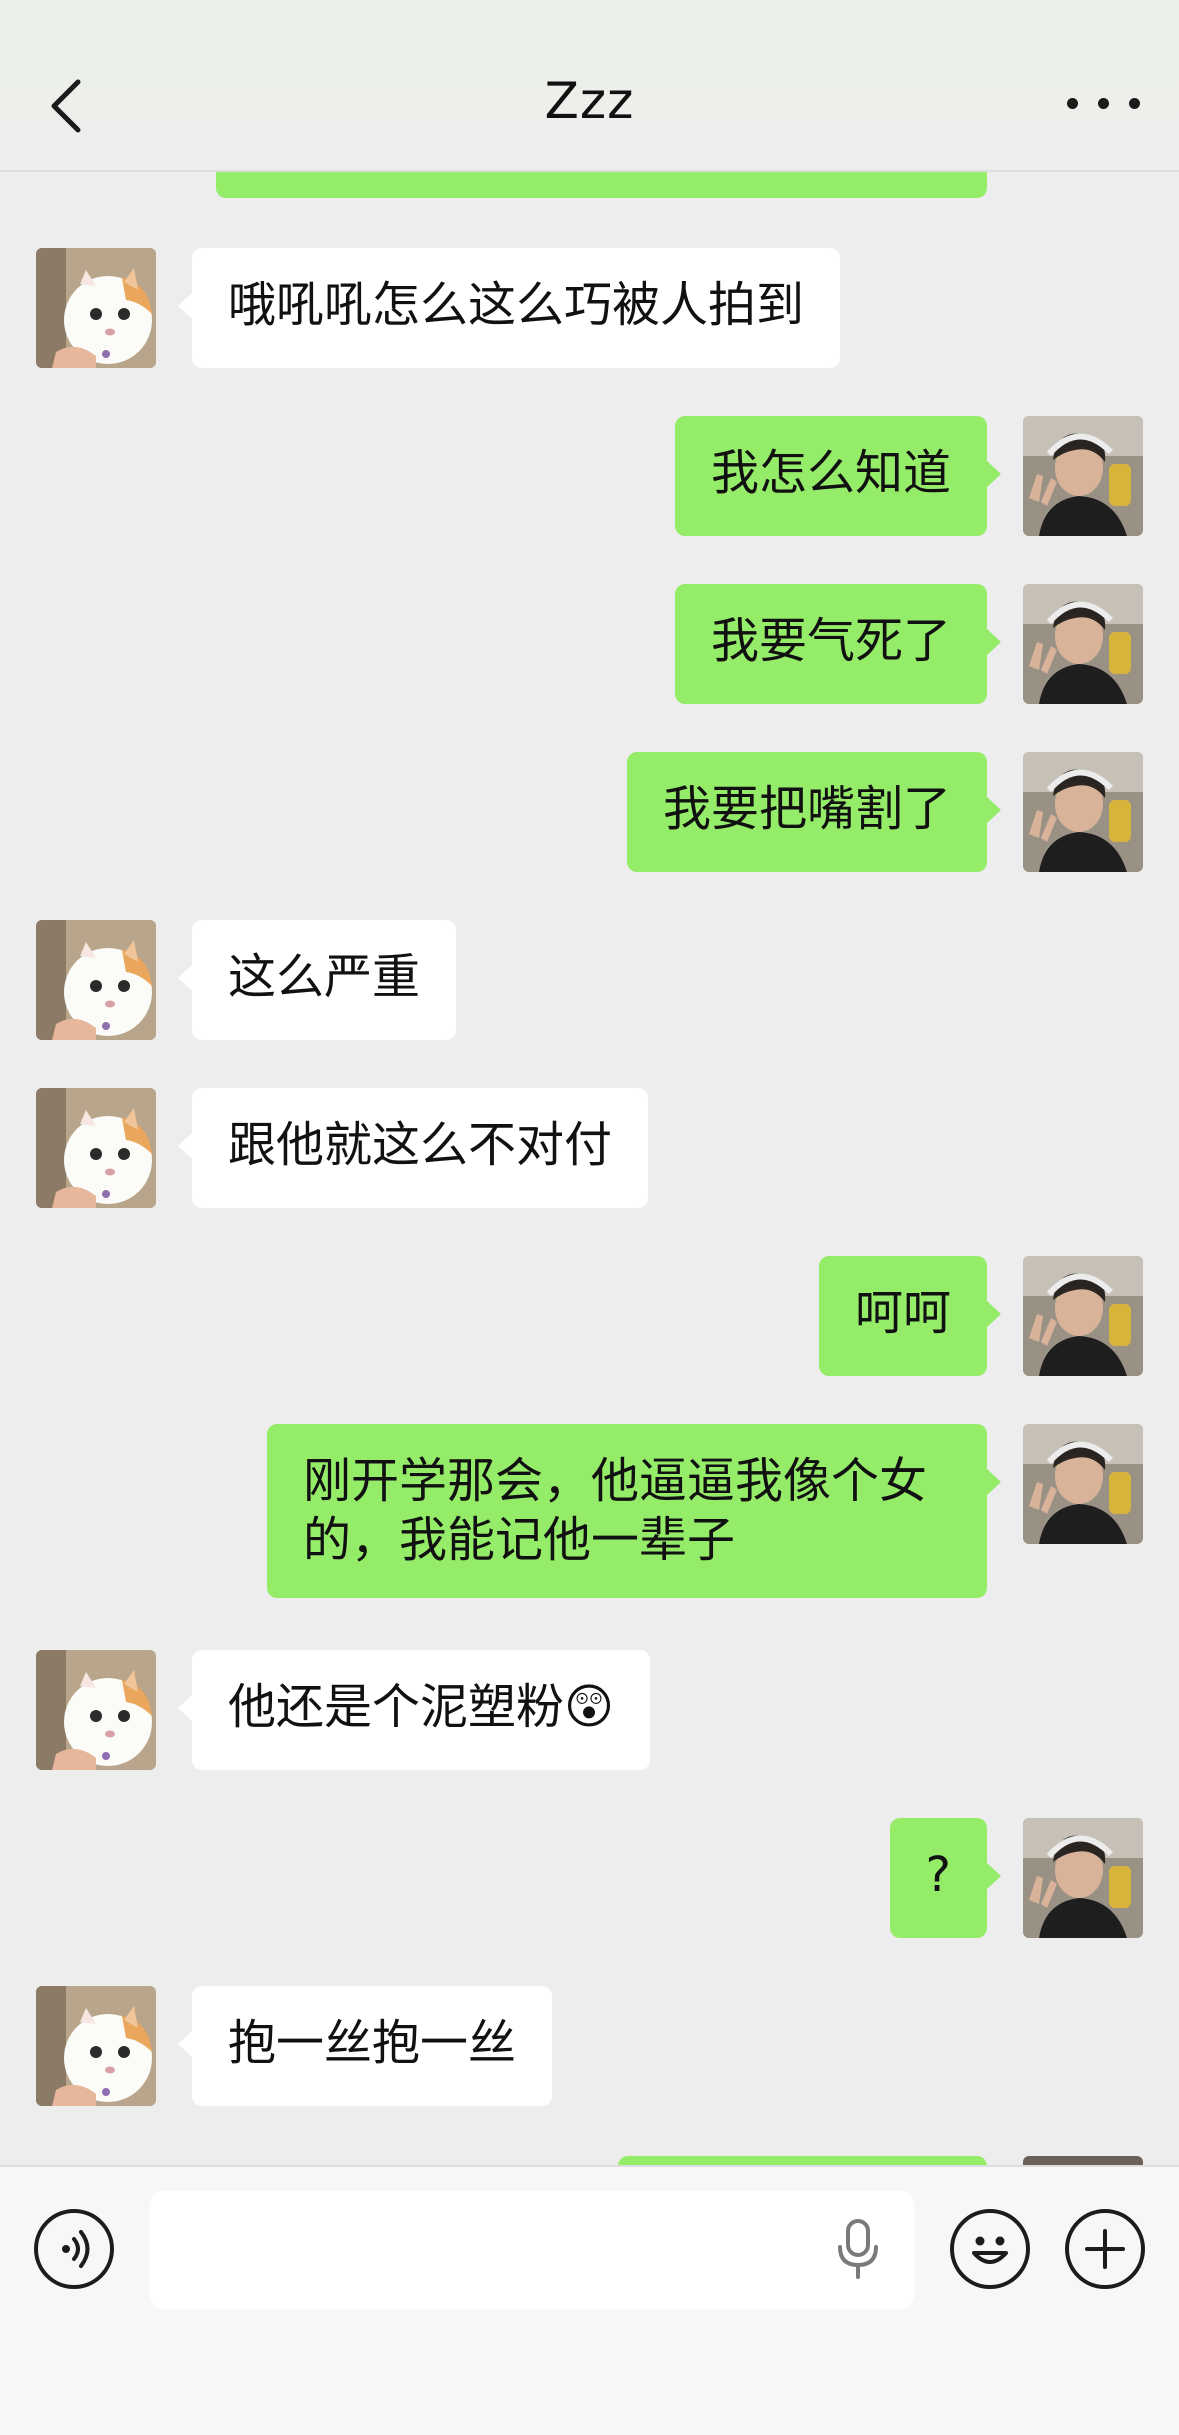 The width and height of the screenshot is (1179, 2435). I want to click on emoji-button, so click(990, 2249).